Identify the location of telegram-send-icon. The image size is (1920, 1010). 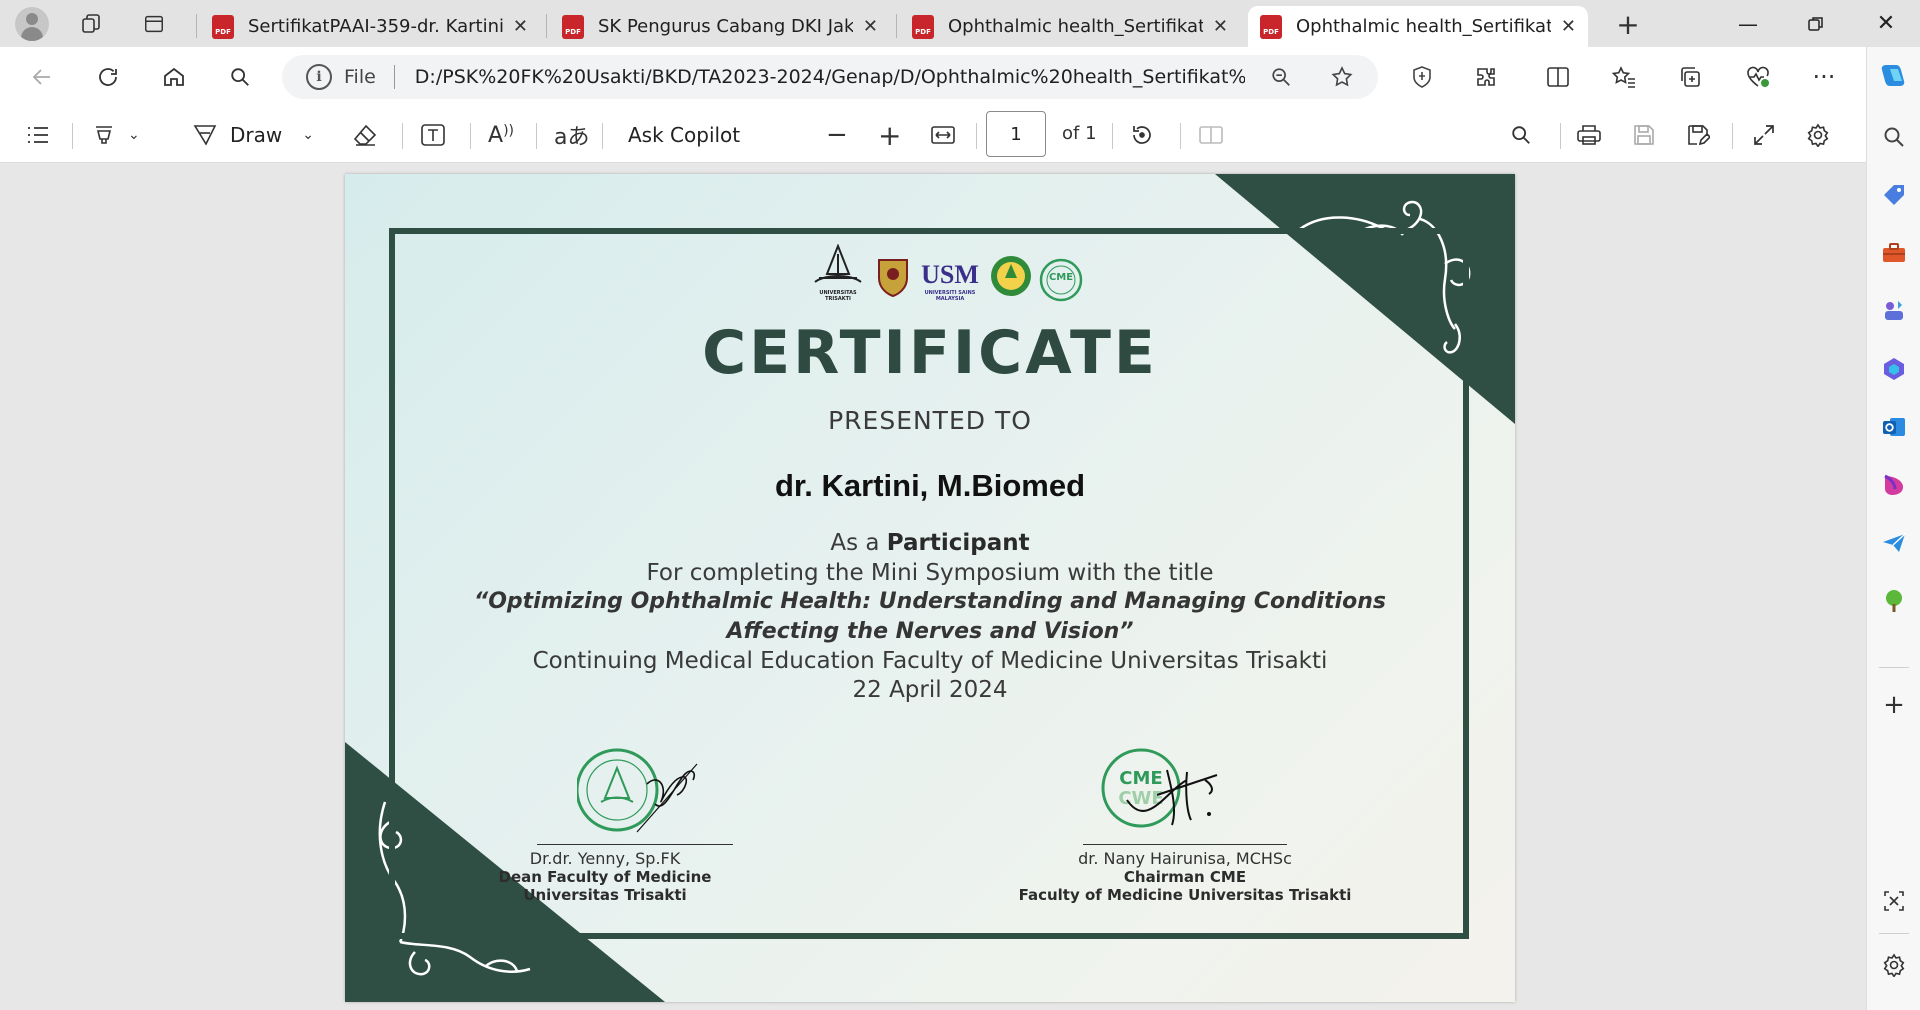
(1894, 543).